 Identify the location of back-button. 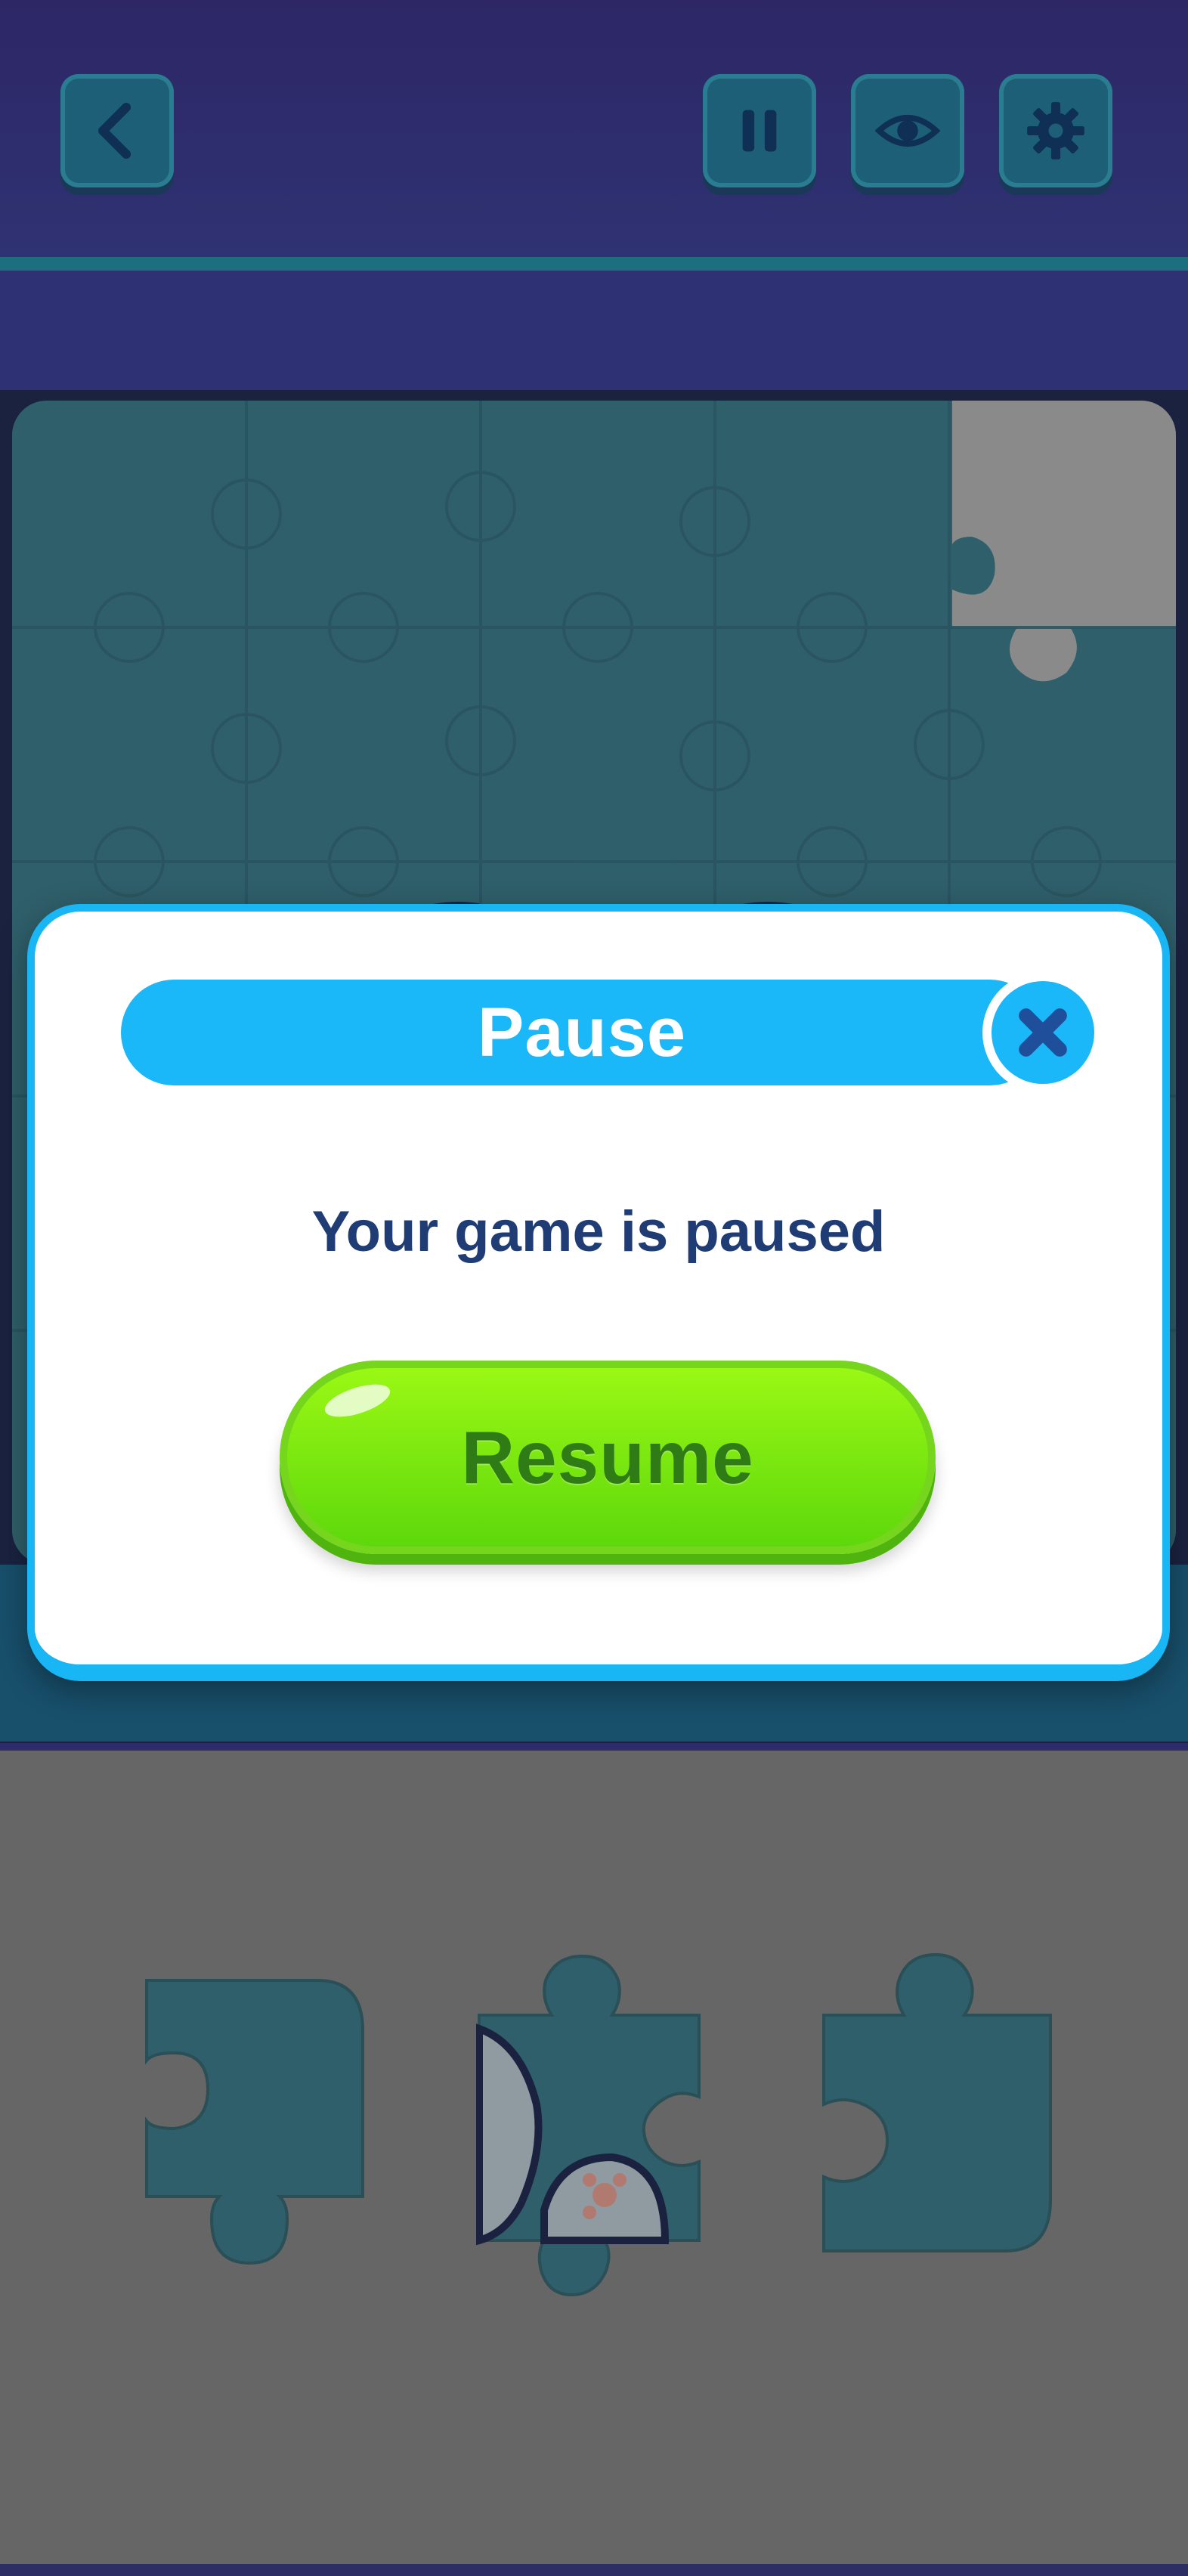
(117, 130).